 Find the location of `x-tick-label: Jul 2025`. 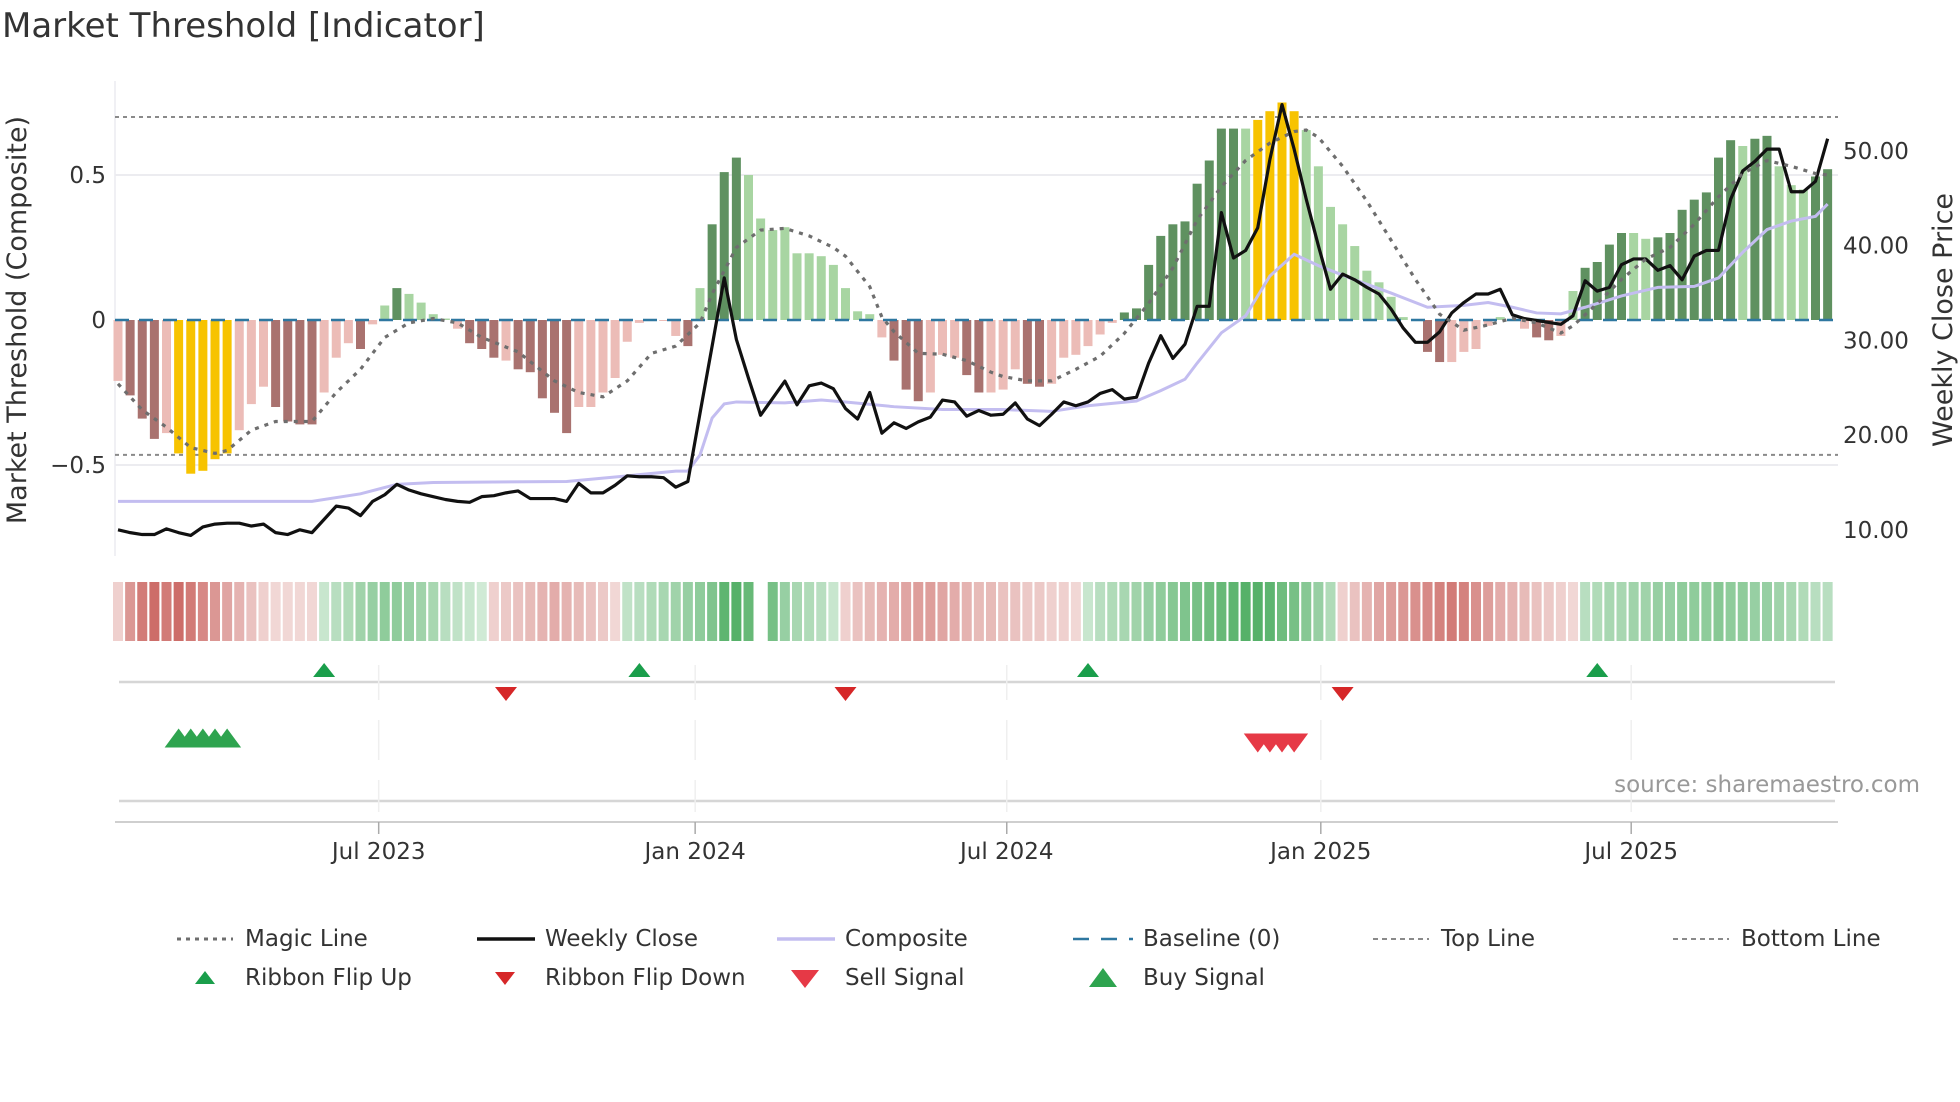

x-tick-label: Jul 2025 is located at coordinates (1630, 852).